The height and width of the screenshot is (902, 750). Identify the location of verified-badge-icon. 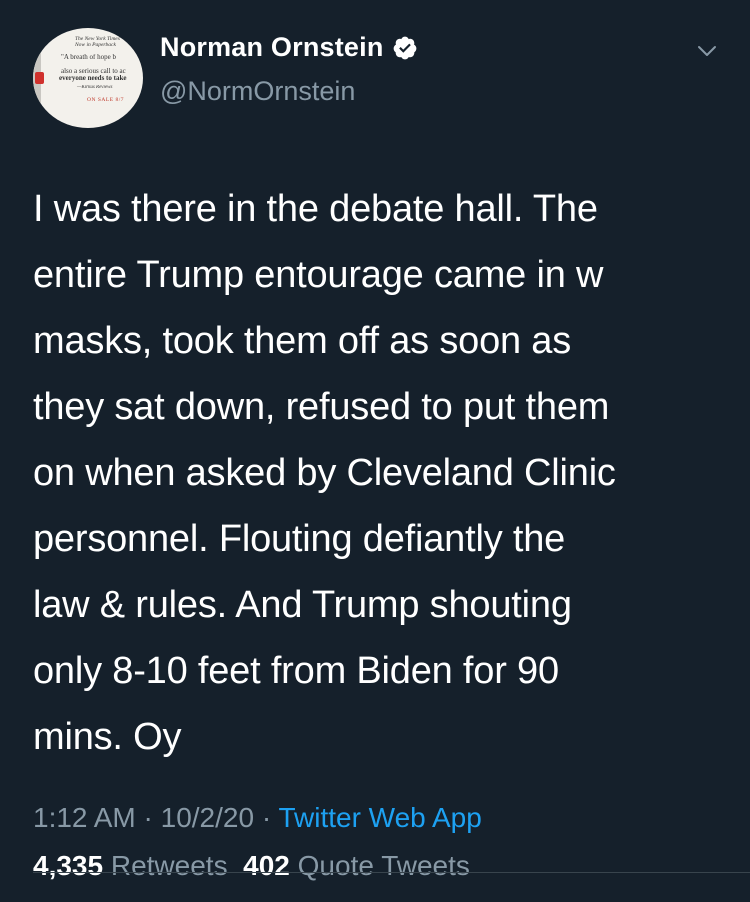
(405, 48).